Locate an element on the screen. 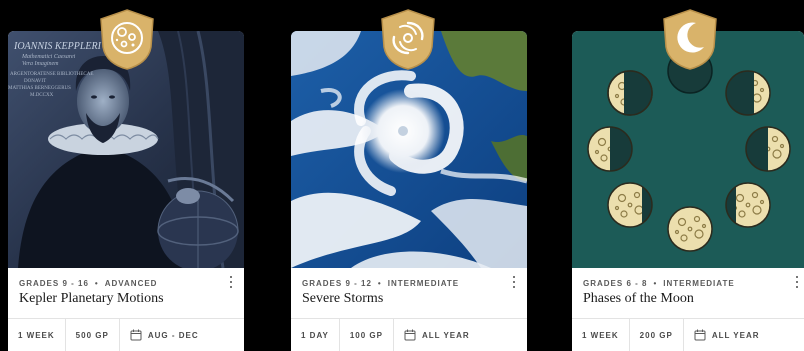 This screenshot has height=351, width=804. portrait-caption-2: Mathematici Caesarei is located at coordinates (48, 57).